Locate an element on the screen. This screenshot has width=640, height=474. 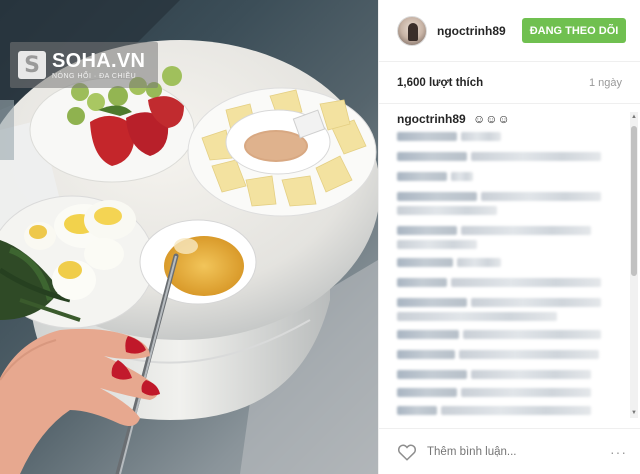
soha-logo-icon: S is located at coordinates (32, 65).